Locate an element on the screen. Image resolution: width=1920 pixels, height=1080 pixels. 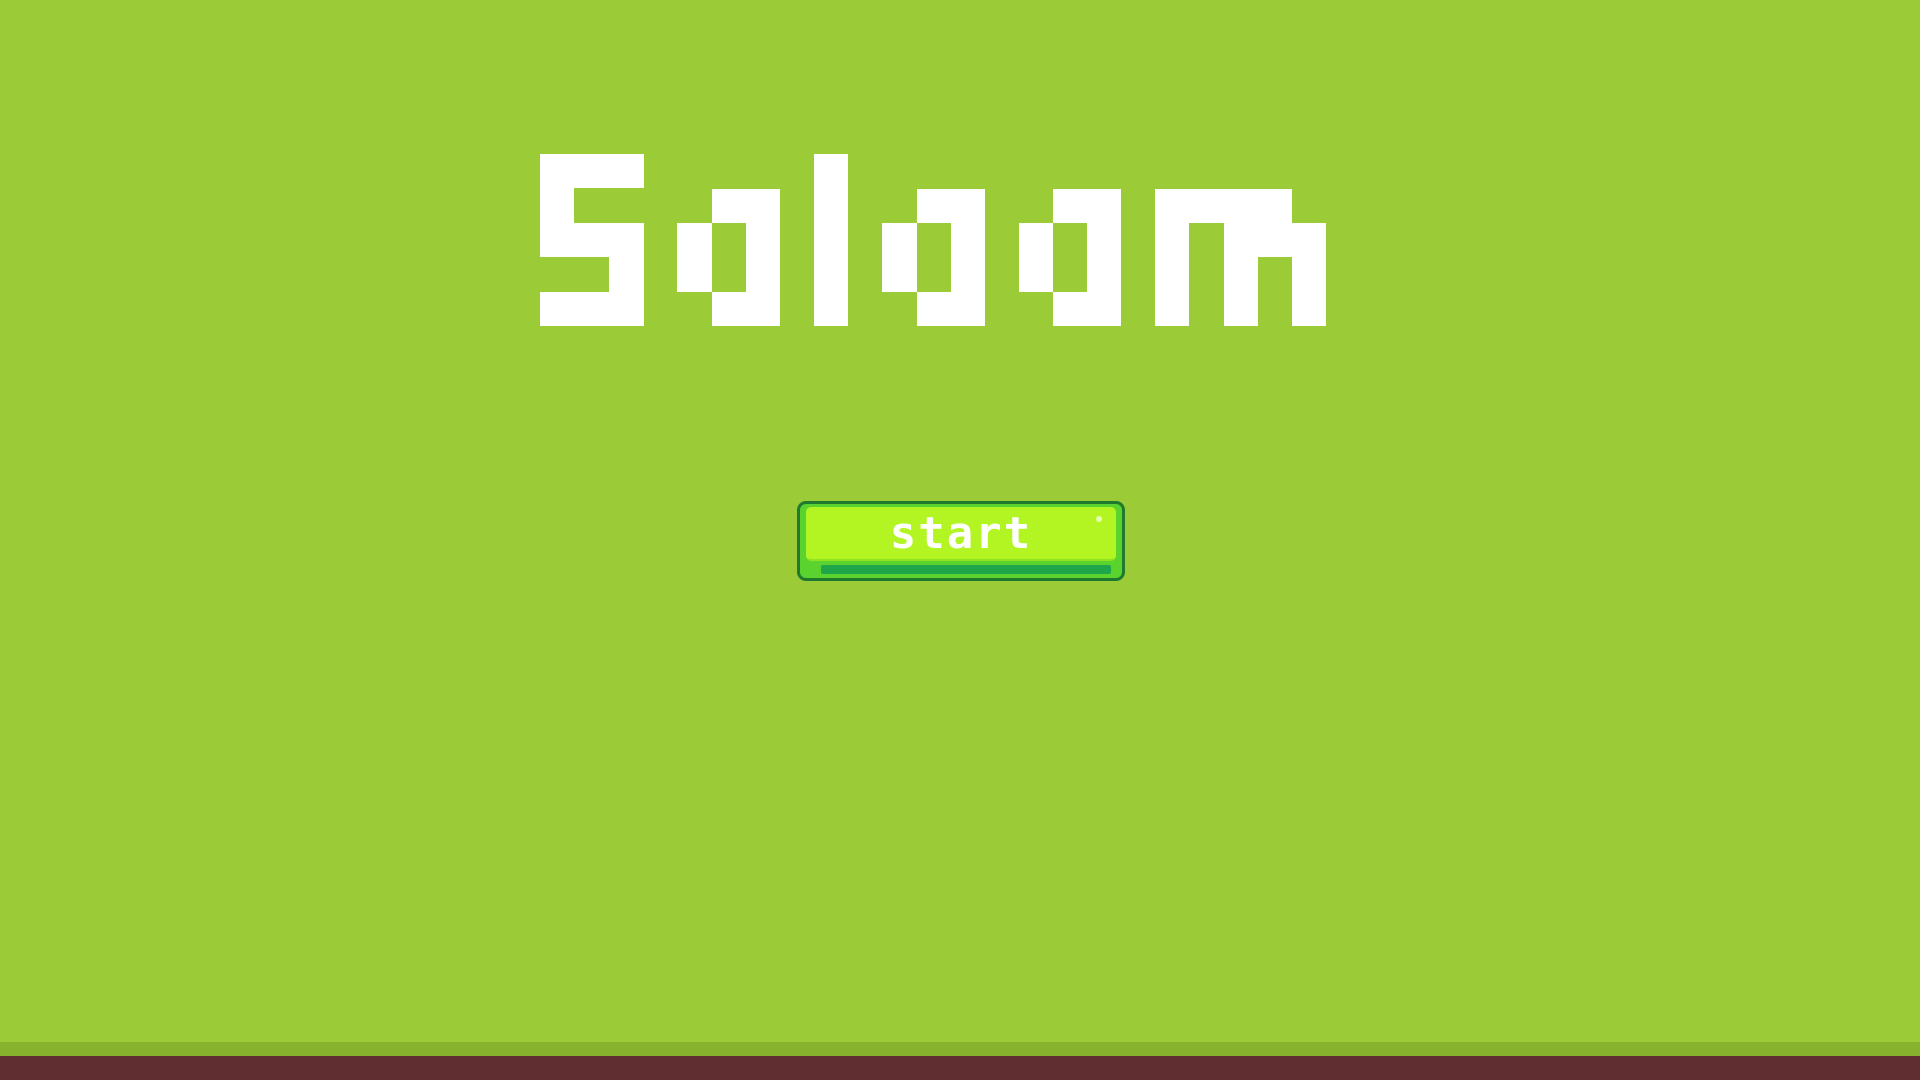
start-button-label: start is located at coordinates (961, 533).